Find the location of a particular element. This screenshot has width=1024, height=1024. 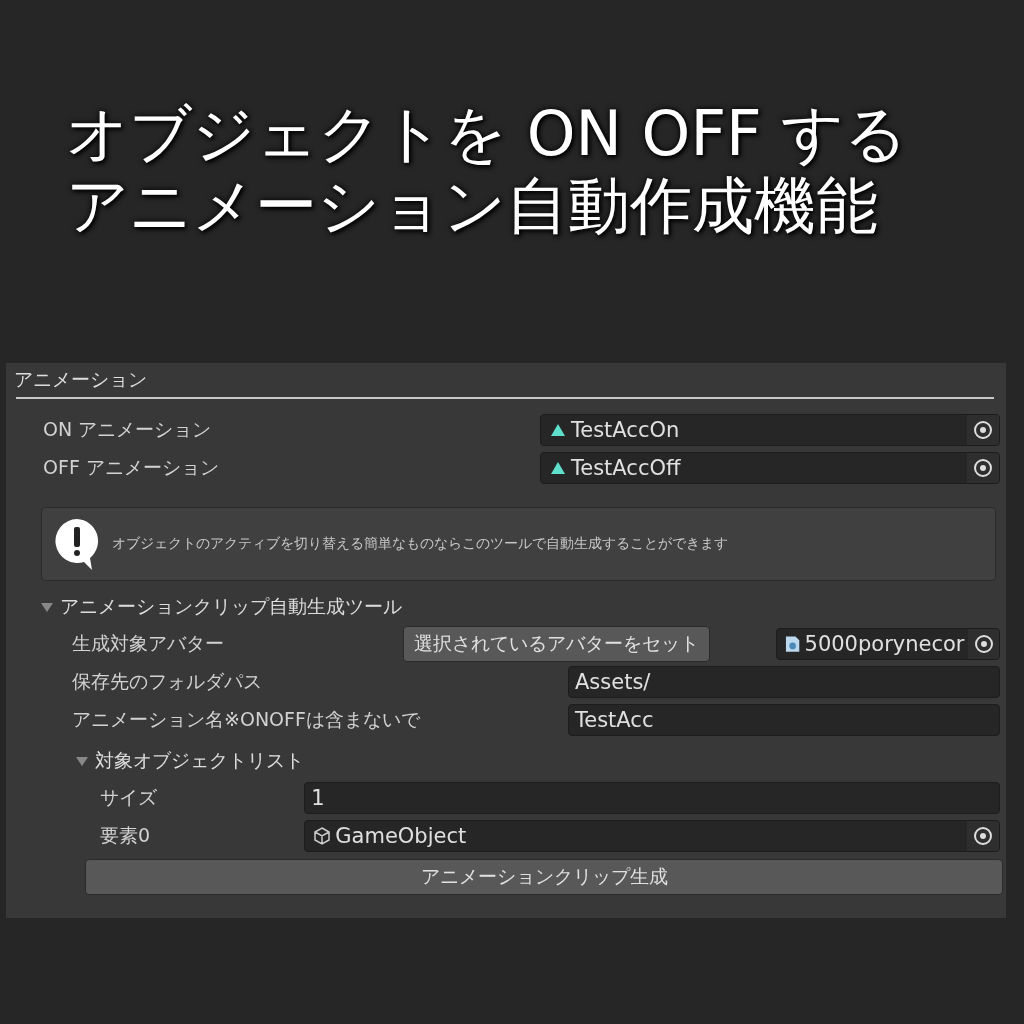

field-label: OFF アニメーション is located at coordinates (131, 467).